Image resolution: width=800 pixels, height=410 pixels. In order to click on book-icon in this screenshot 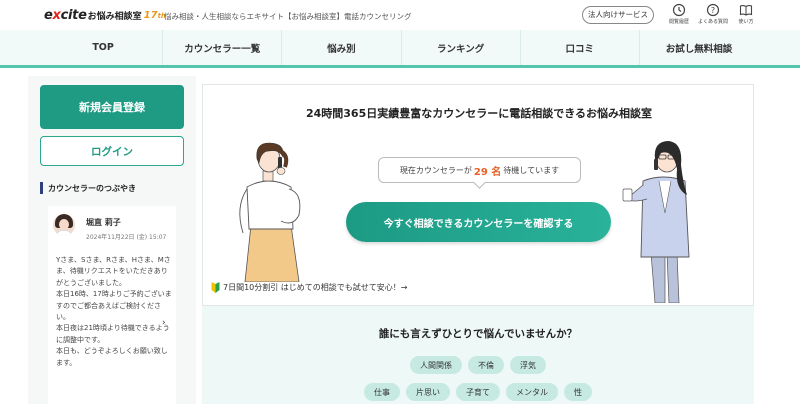, I will do `click(746, 10)`.